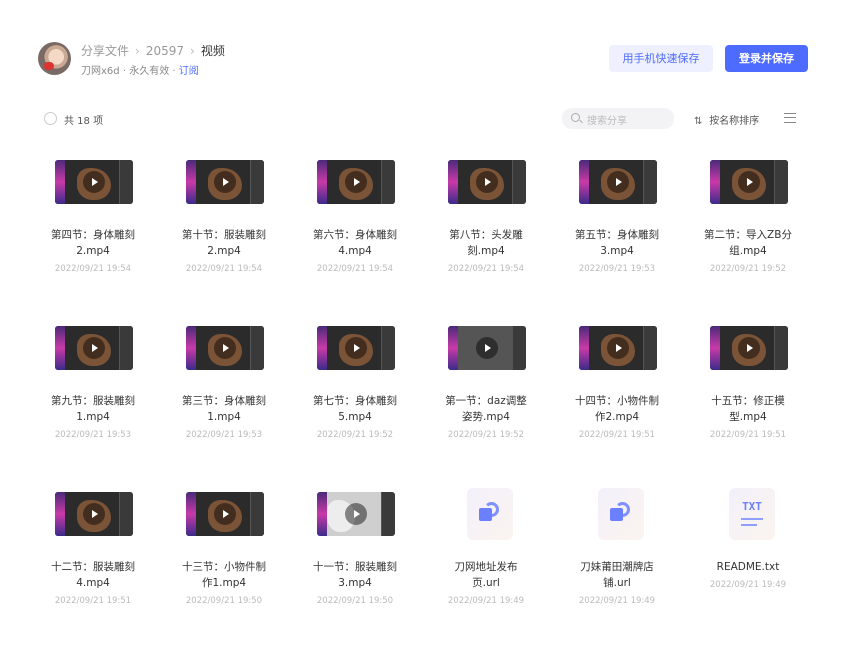 Image resolution: width=845 pixels, height=659 pixels. Describe the element at coordinates (93, 409) in the screenshot. I see `file-name: 第九节：服装雕刻 1.mp4` at that location.